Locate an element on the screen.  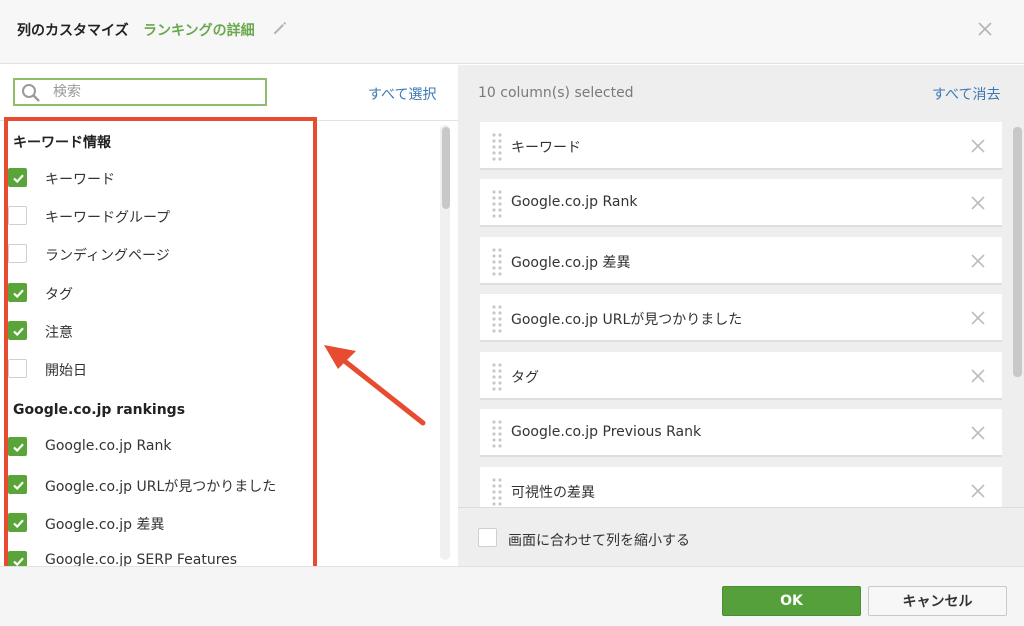
column-label: キーワード is located at coordinates (546, 148).